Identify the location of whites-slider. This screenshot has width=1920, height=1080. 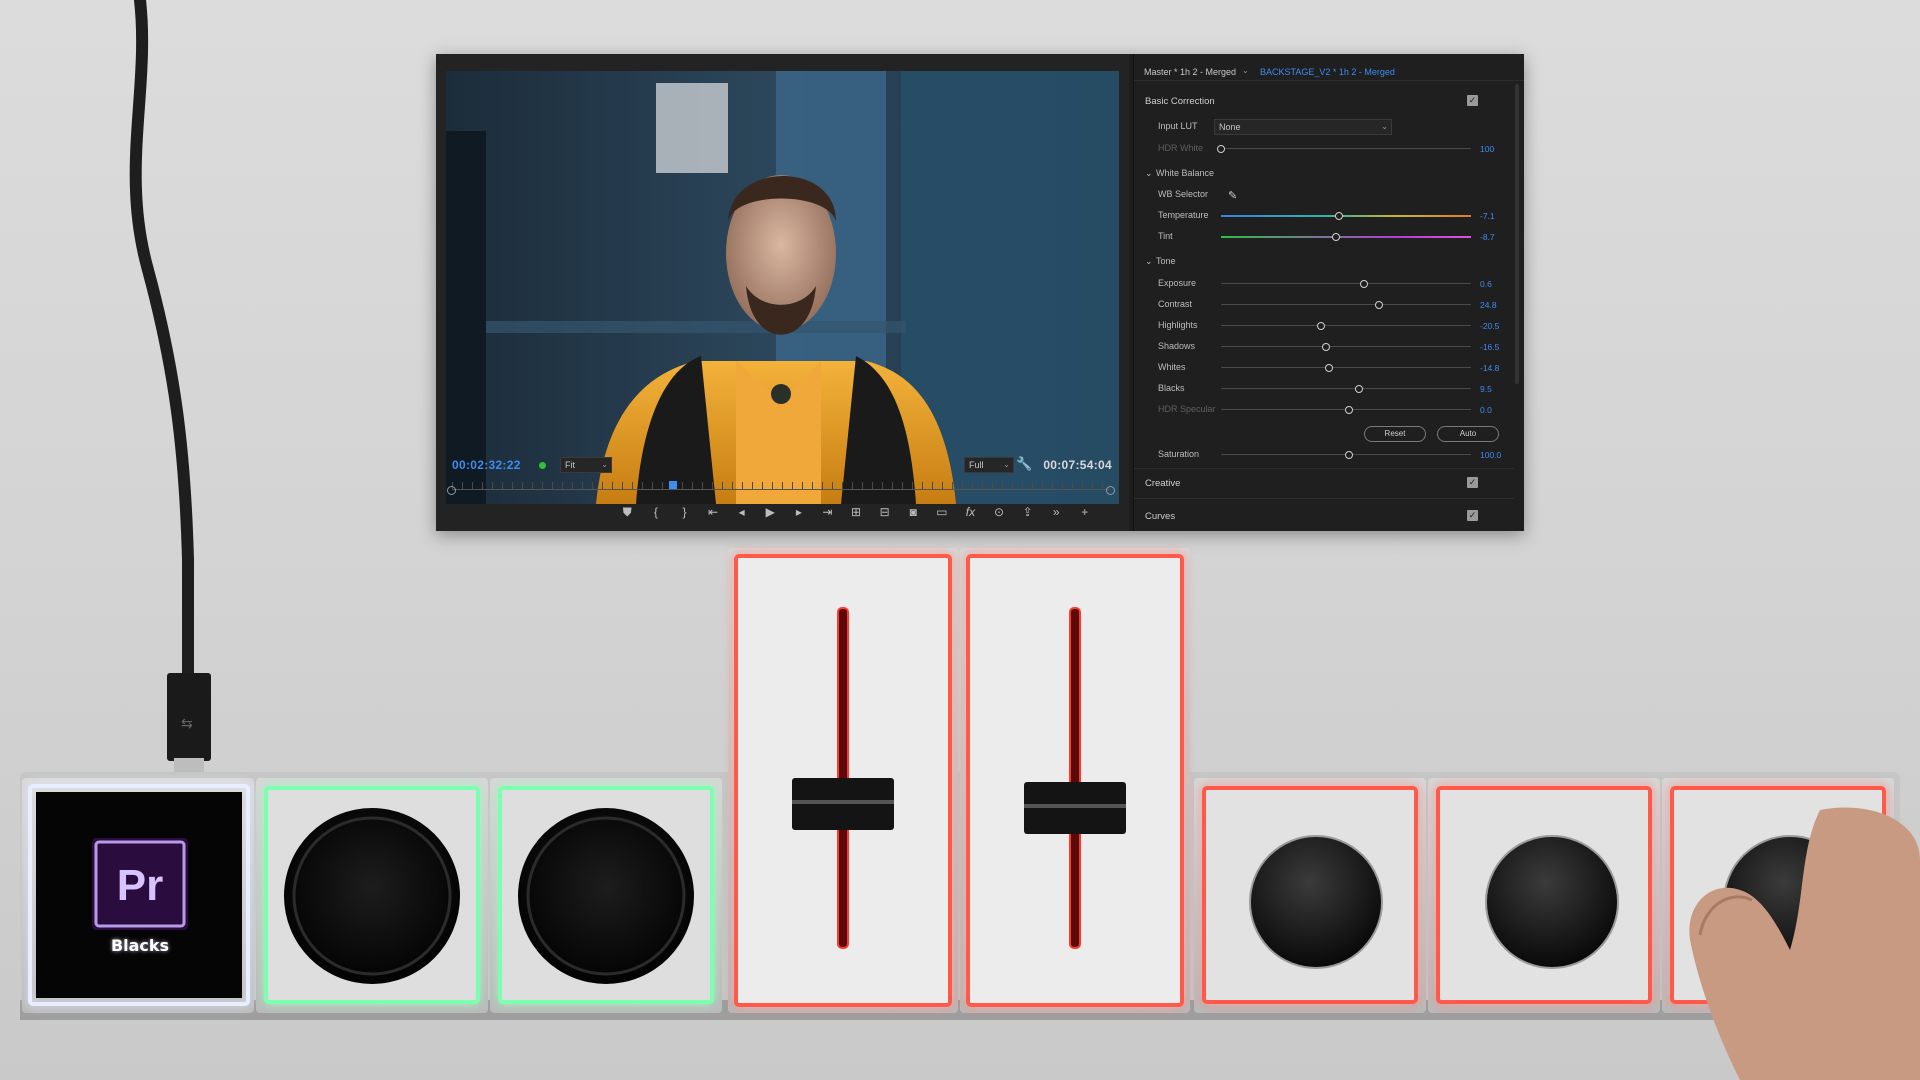
(1346, 368).